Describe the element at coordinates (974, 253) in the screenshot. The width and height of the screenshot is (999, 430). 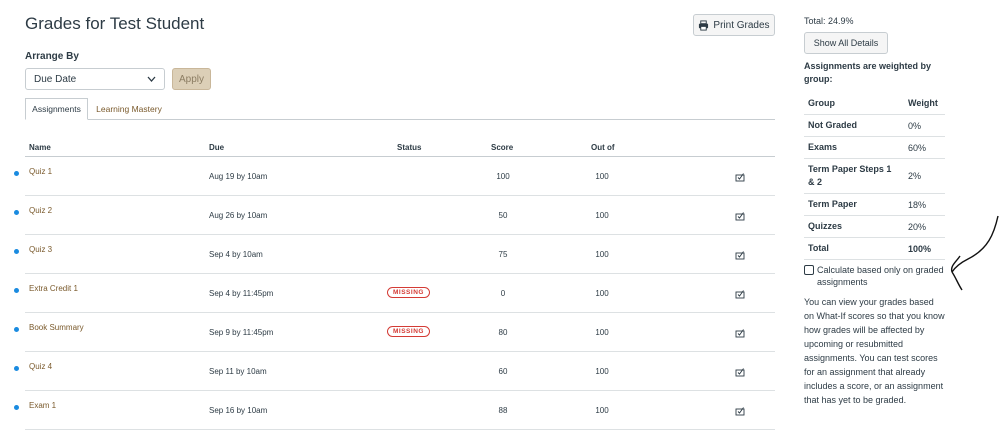
I see `annotation-arrow-icon` at that location.